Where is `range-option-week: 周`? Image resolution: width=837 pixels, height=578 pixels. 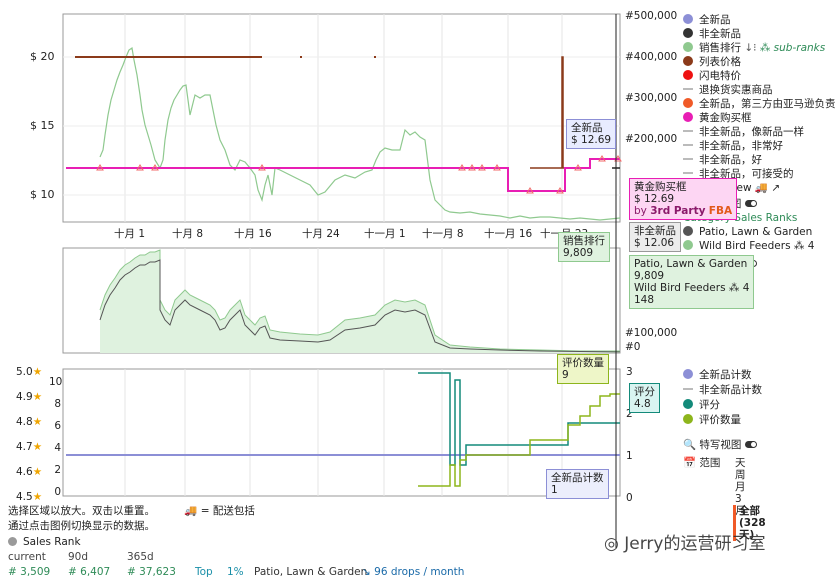
range-option-week: 周 is located at coordinates (740, 475).